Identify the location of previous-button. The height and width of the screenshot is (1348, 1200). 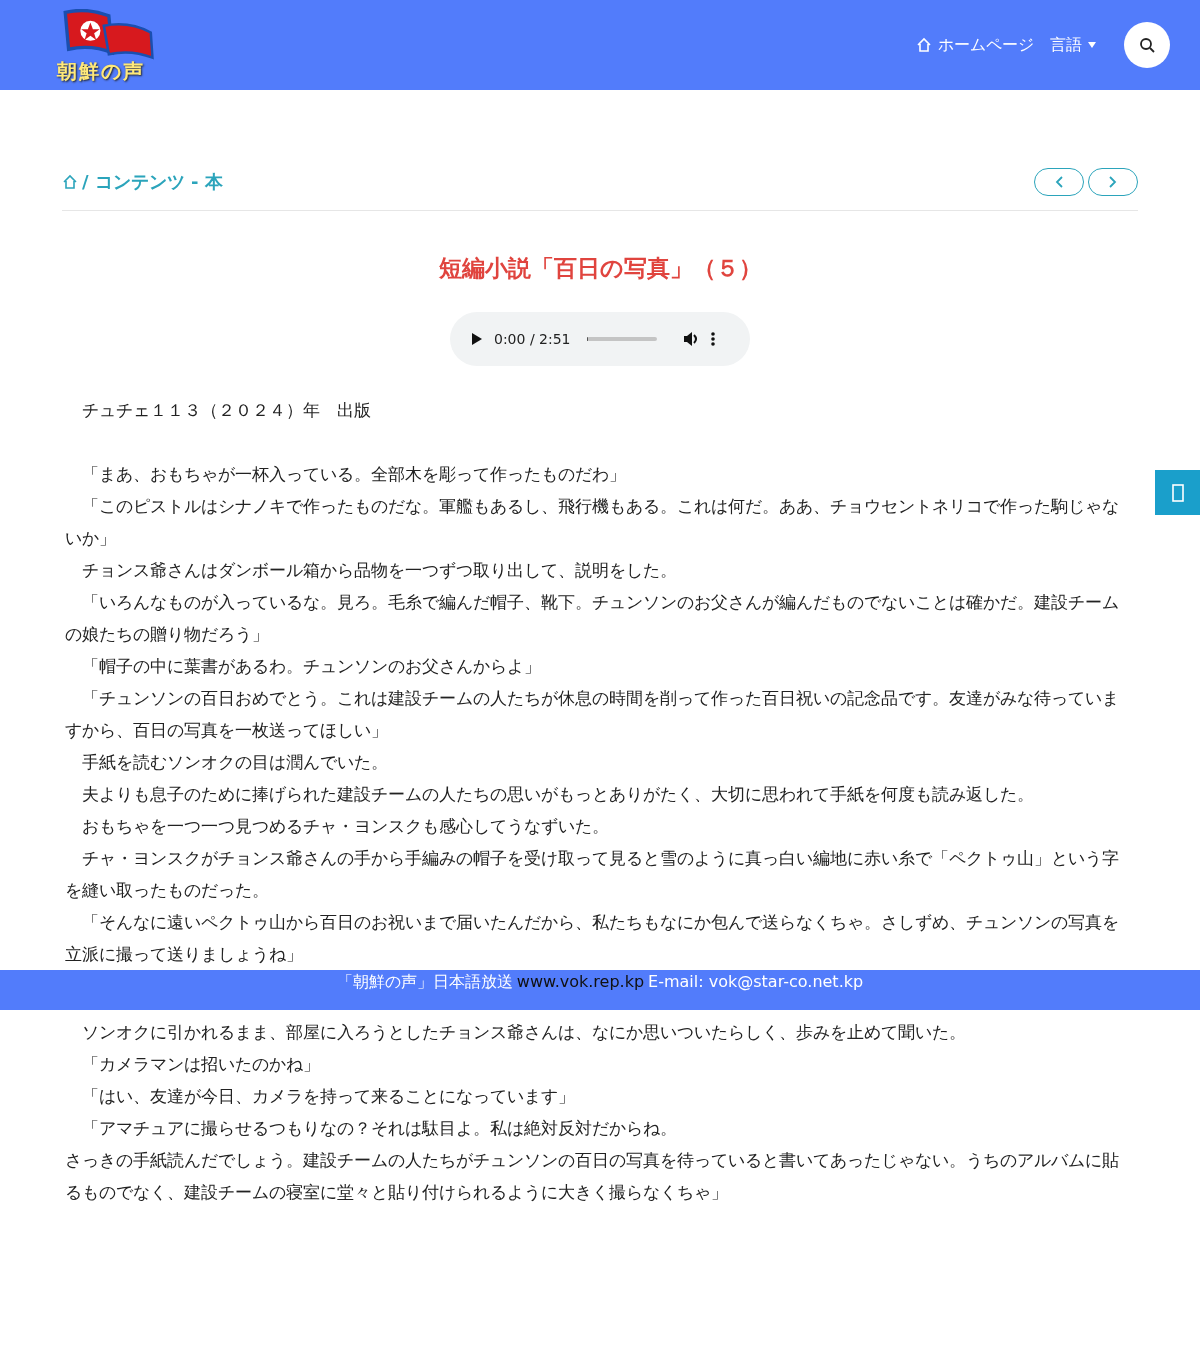
(1059, 182).